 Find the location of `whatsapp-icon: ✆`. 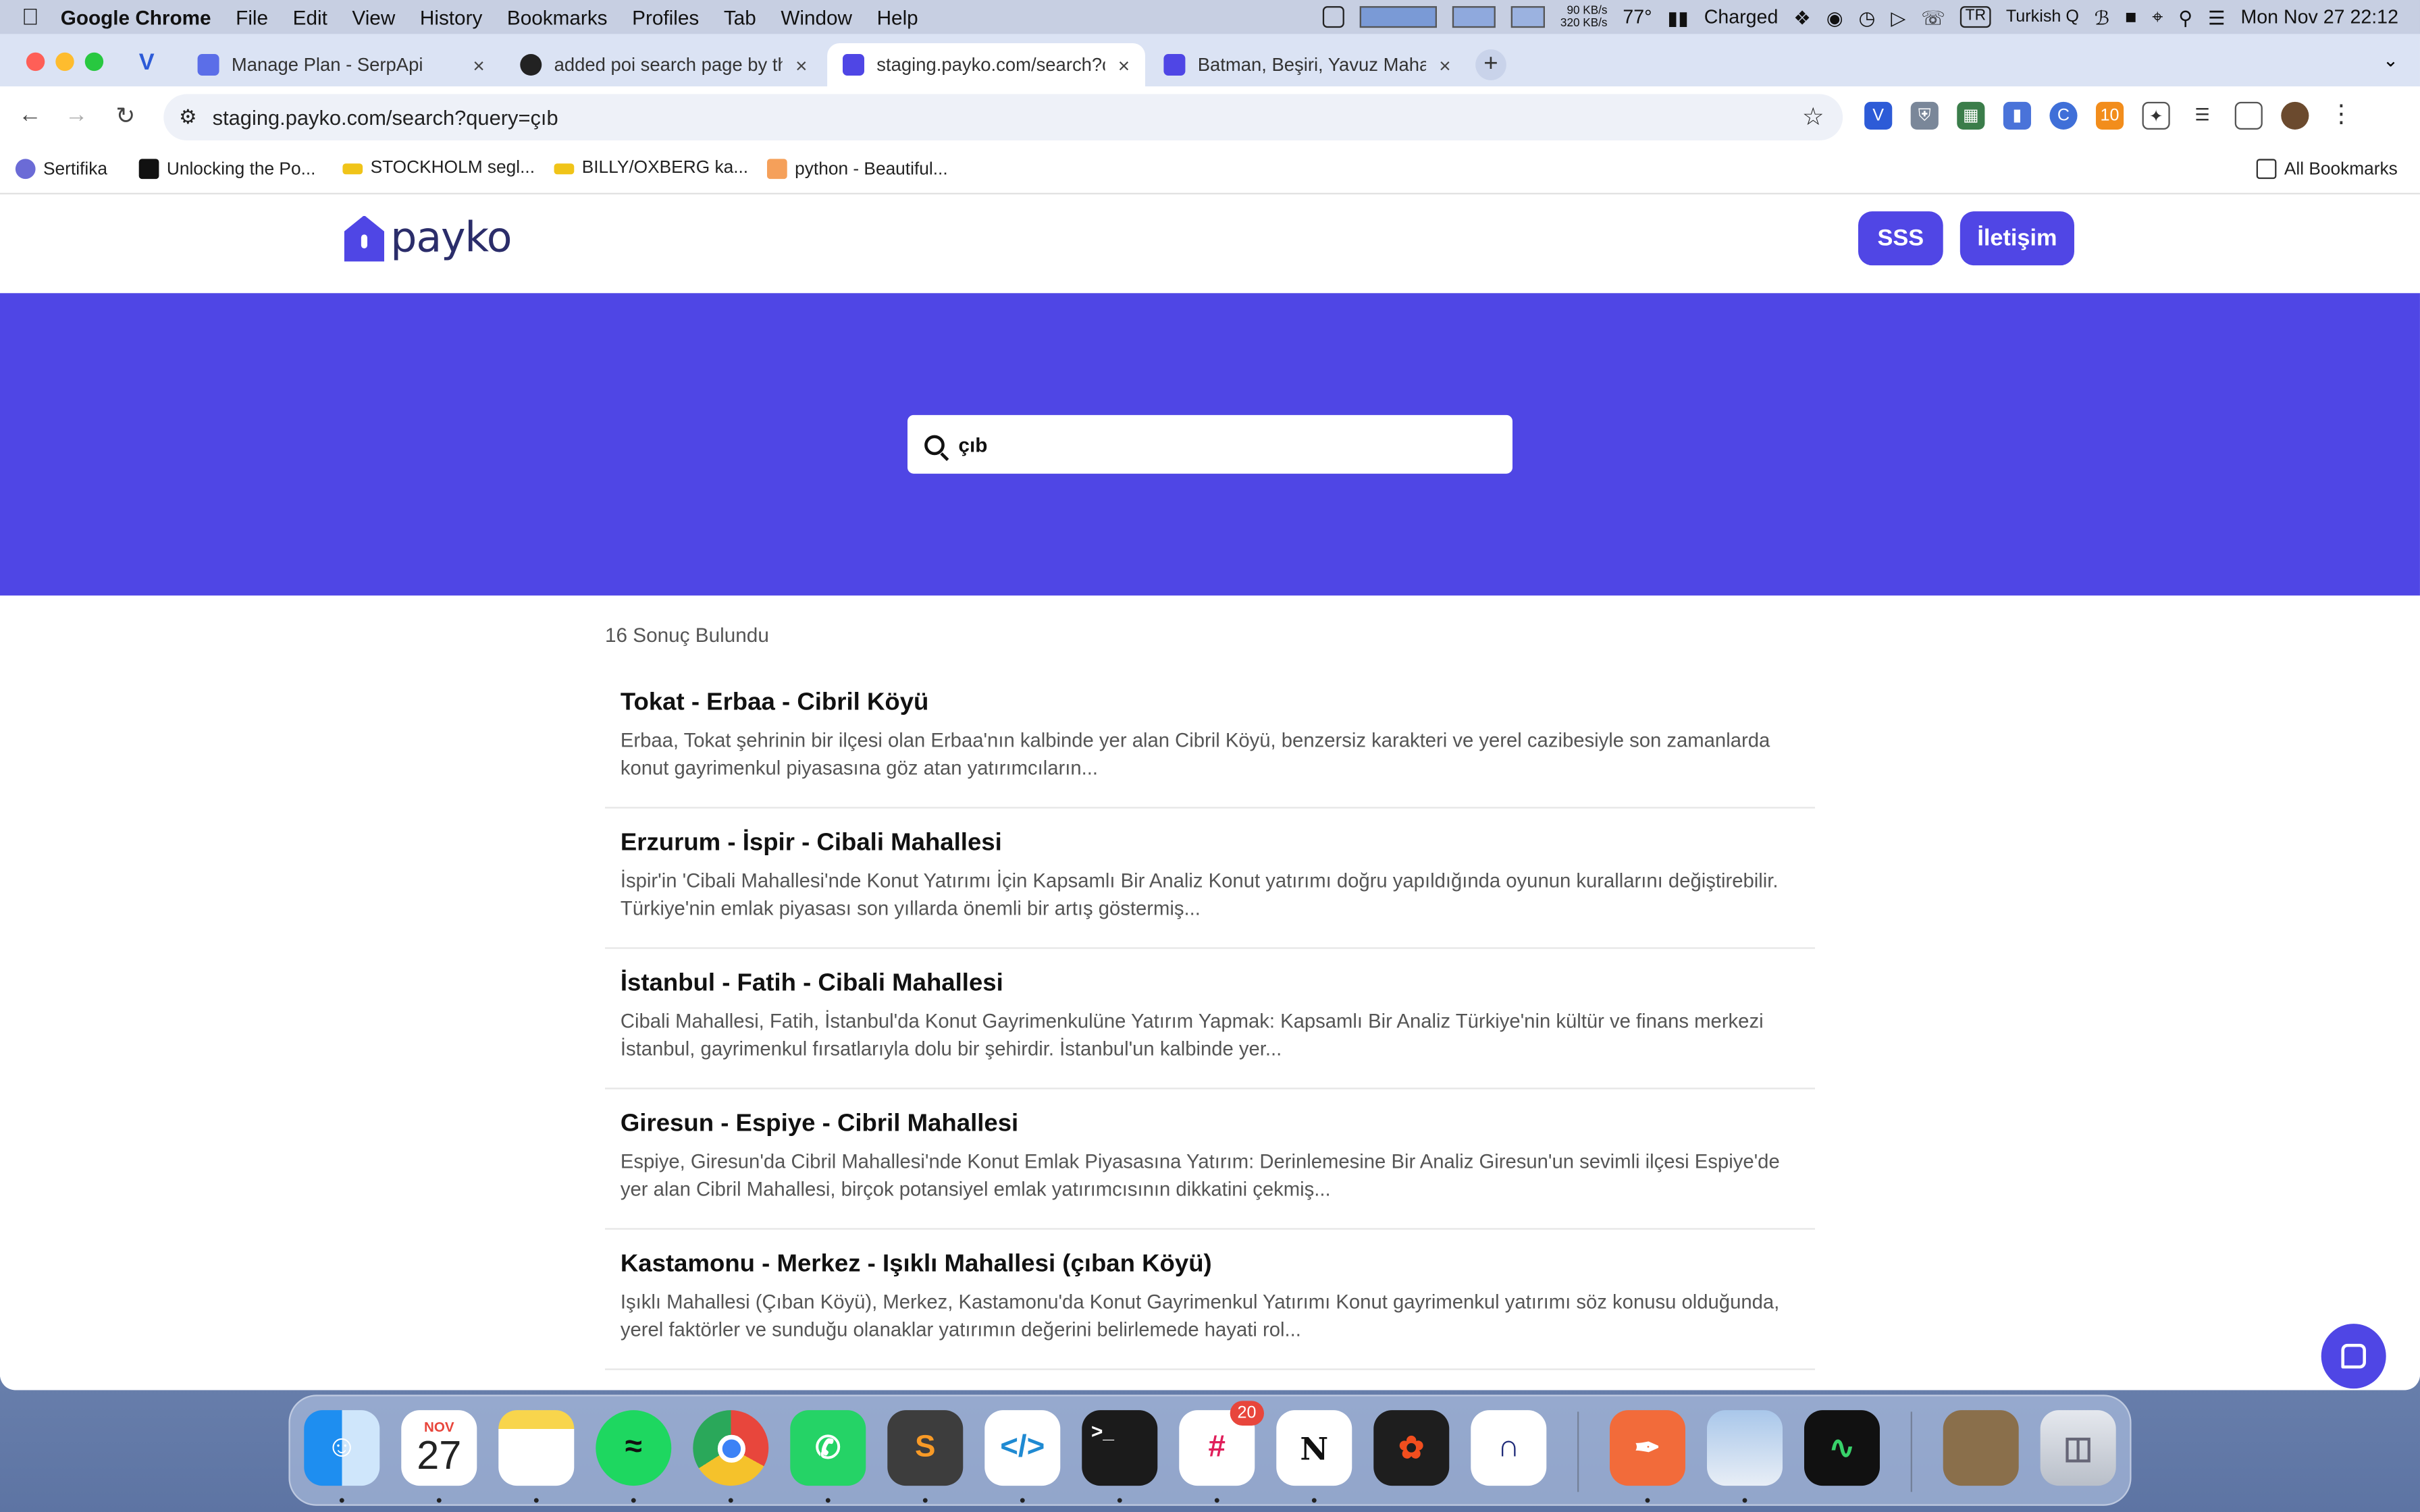

whatsapp-icon: ✆ is located at coordinates (828, 1448).